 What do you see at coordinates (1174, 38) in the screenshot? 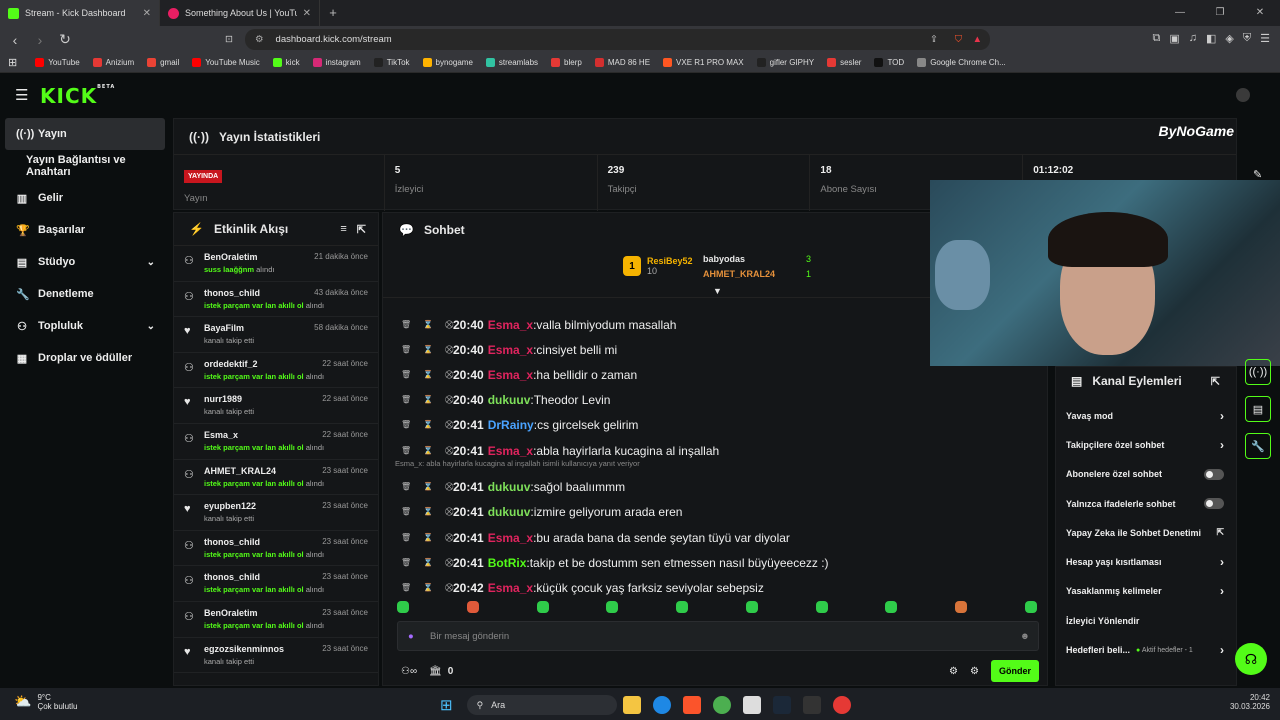
I see `screenshot-icon: ▣` at bounding box center [1174, 38].